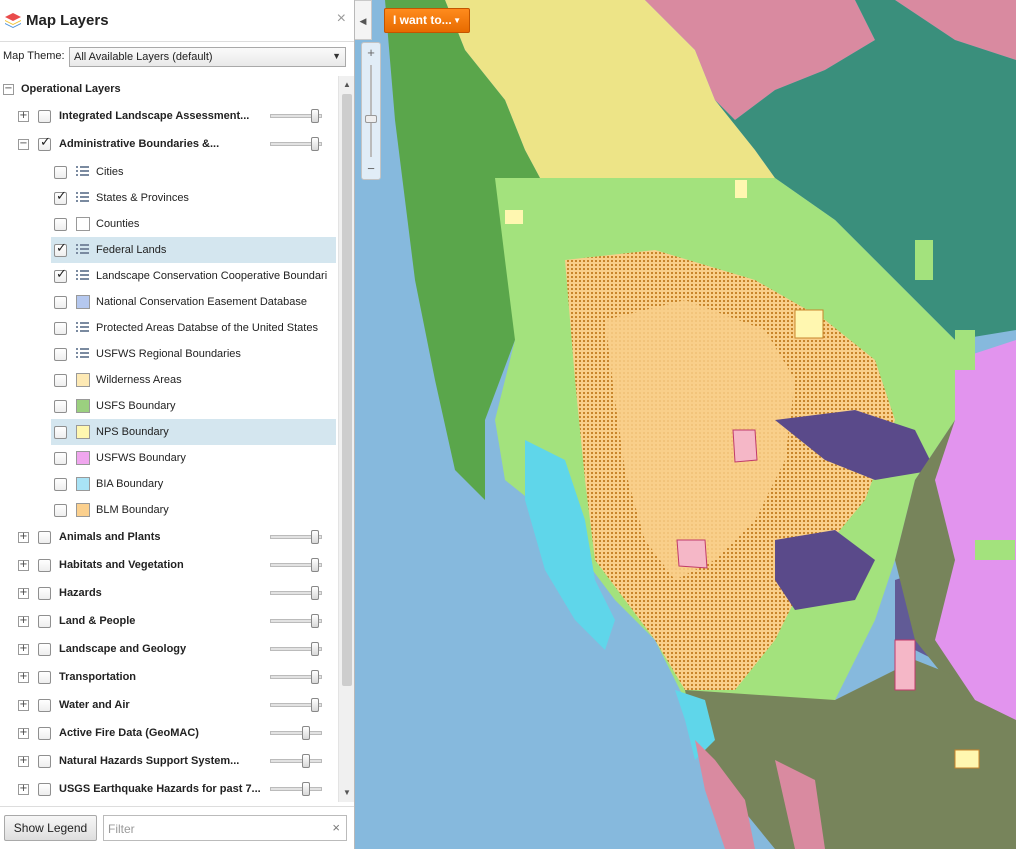 Image resolution: width=1016 pixels, height=849 pixels. What do you see at coordinates (225, 828) in the screenshot?
I see `filter-input: Filter ×` at bounding box center [225, 828].